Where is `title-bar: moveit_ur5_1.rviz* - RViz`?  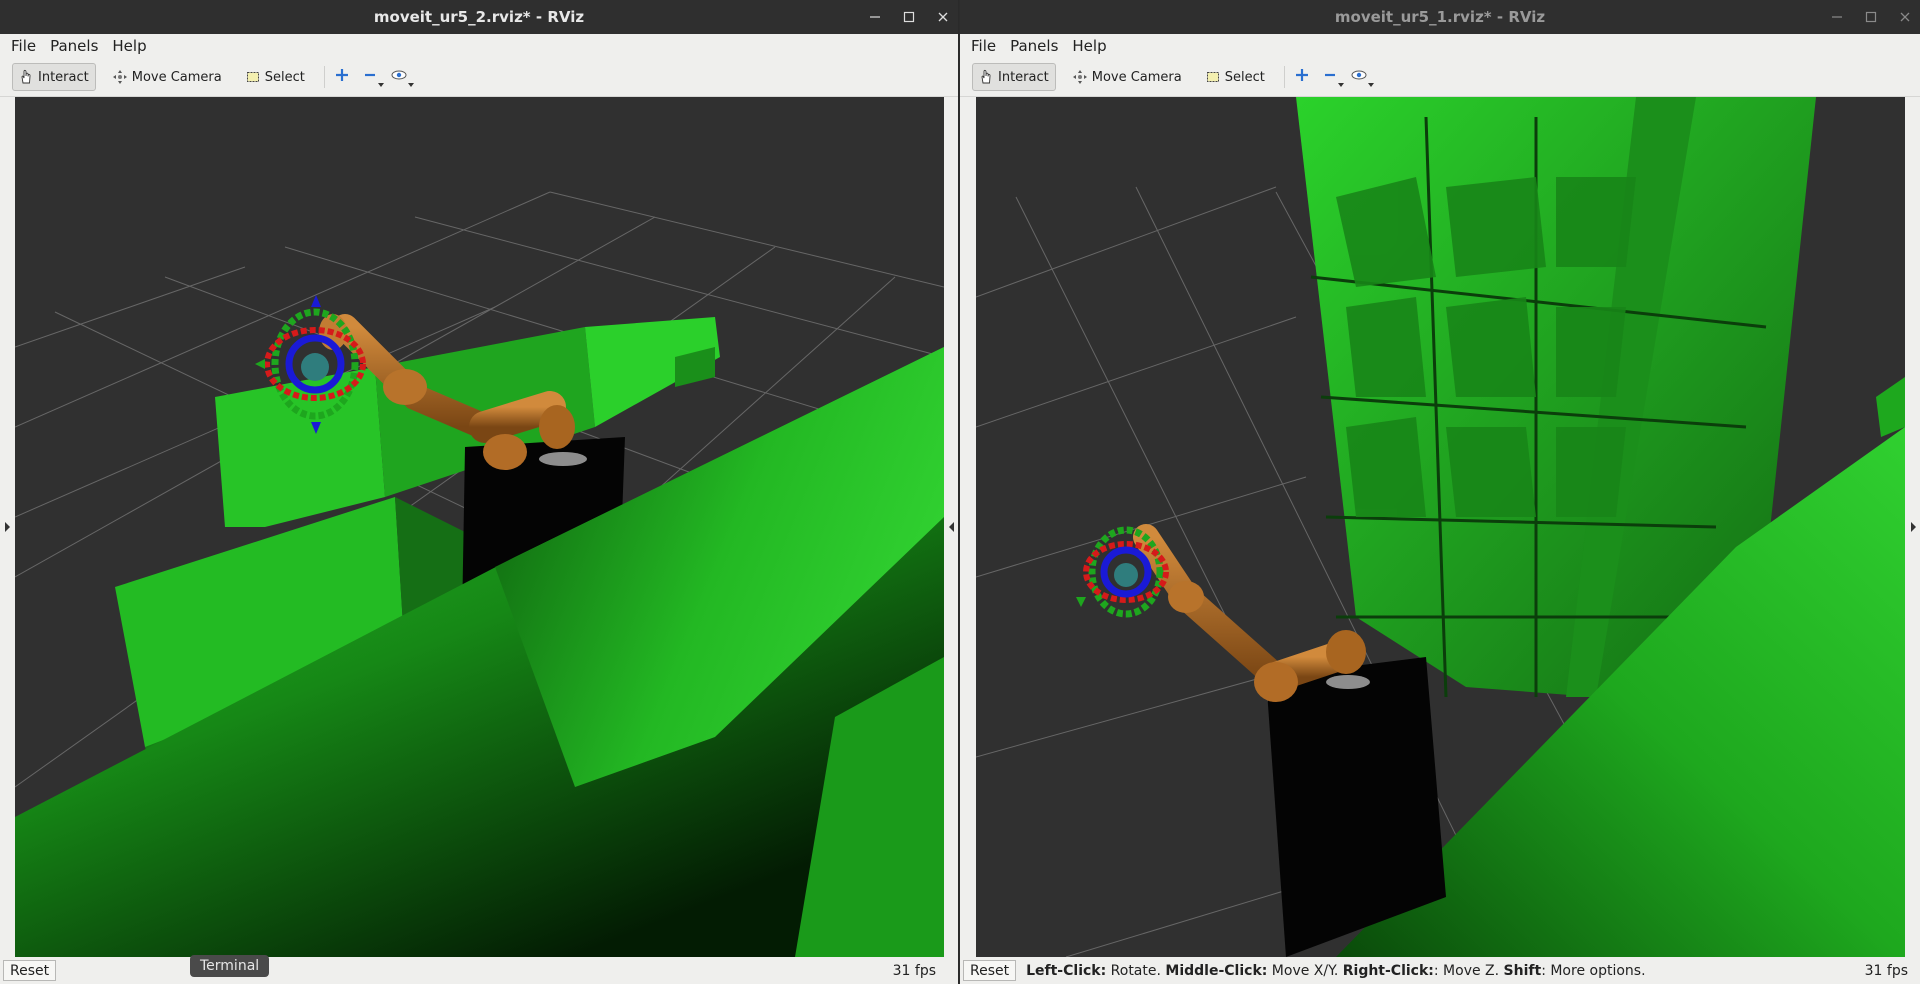 title-bar: moveit_ur5_1.rviz* - RViz is located at coordinates (1440, 17).